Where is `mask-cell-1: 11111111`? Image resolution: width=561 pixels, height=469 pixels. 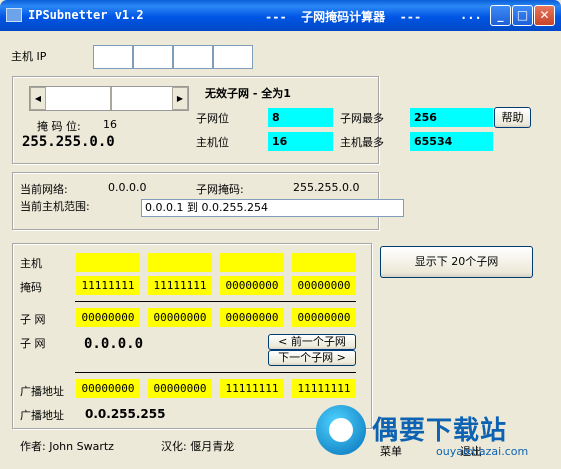
mask-cell-1: 11111111 is located at coordinates (108, 285).